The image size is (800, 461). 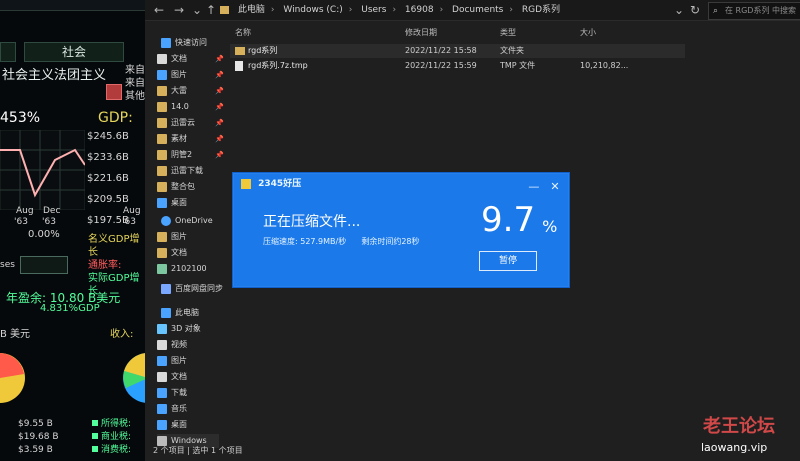 I want to click on sidebar-label: 桌面, so click(x=179, y=424).